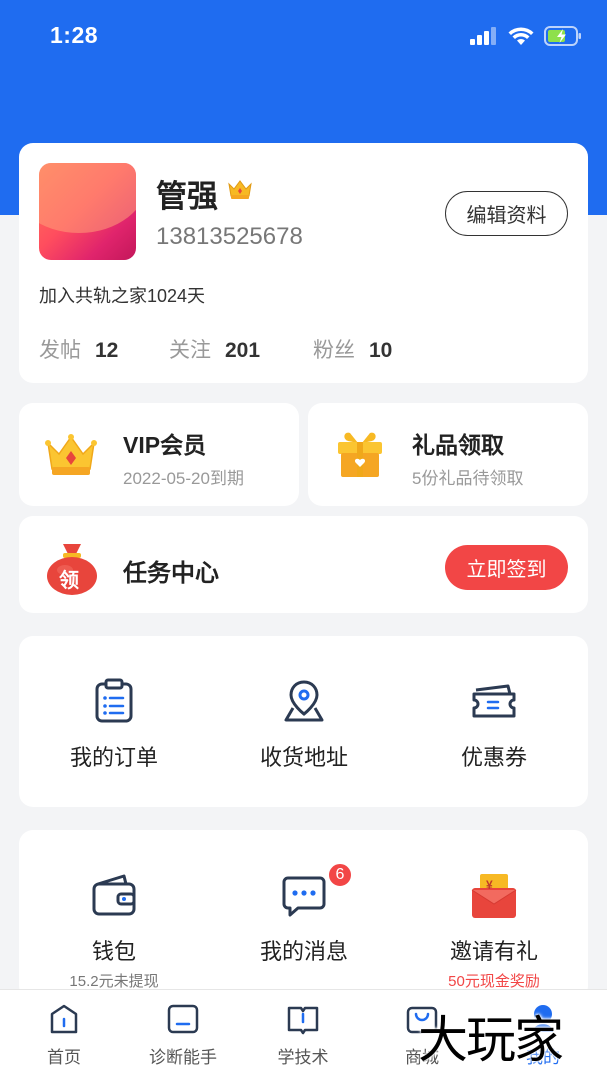 The height and width of the screenshot is (1080, 607). I want to click on grid-label: 我的订单, so click(113, 757).